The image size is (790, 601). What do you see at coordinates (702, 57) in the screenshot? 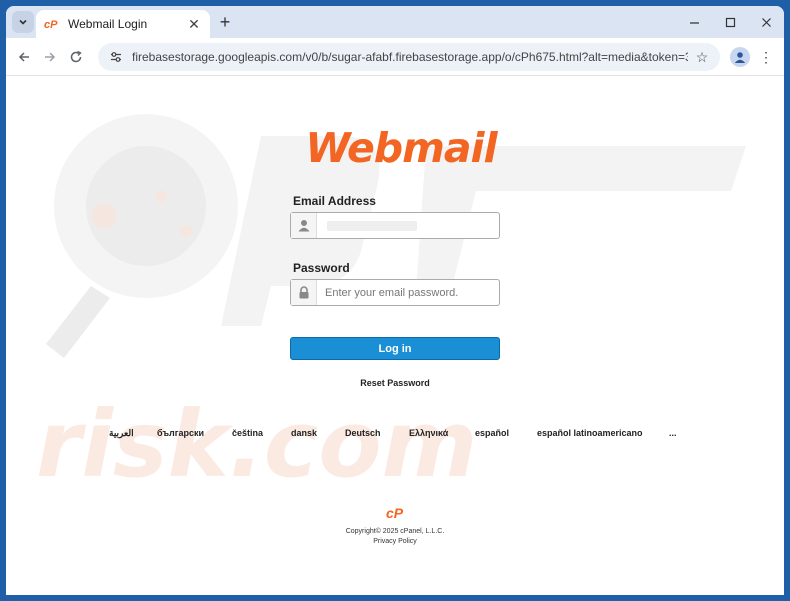
I see `bookmark-star-icon: ☆` at bounding box center [702, 57].